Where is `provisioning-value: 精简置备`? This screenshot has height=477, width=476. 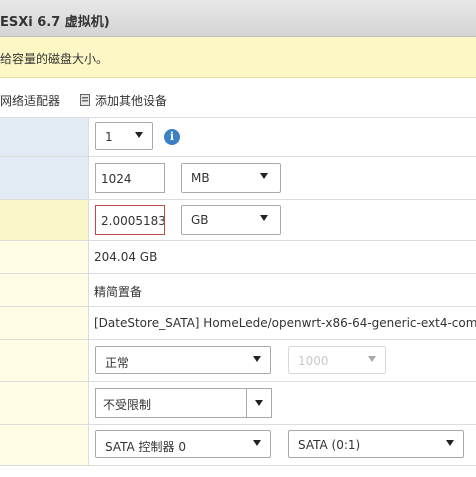 provisioning-value: 精简置备 is located at coordinates (118, 292).